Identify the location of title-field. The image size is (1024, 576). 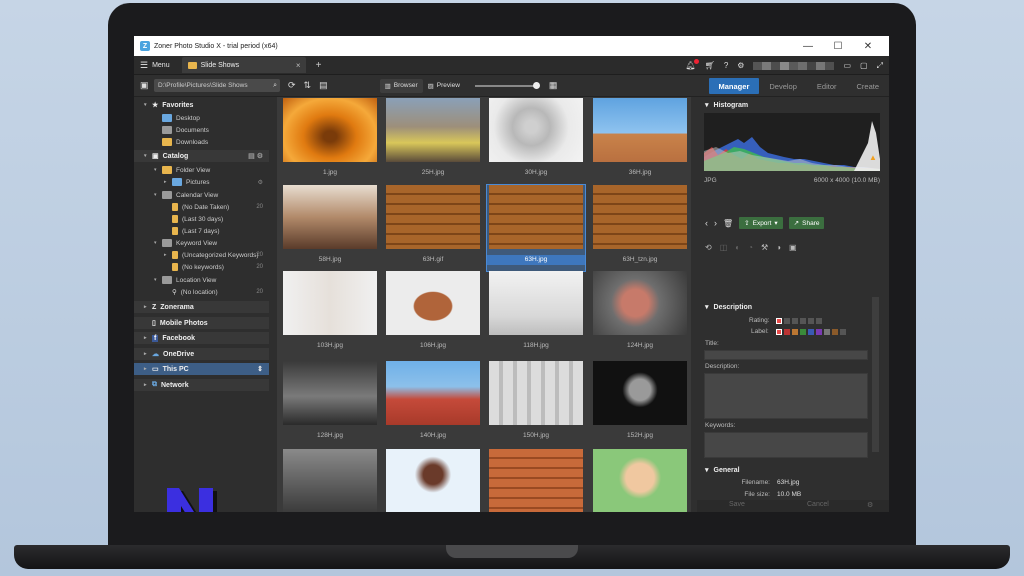
(786, 355).